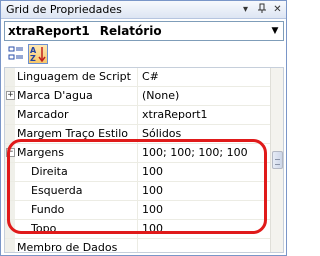 This screenshot has width=320, height=256. I want to click on pin-icon, so click(261, 9).